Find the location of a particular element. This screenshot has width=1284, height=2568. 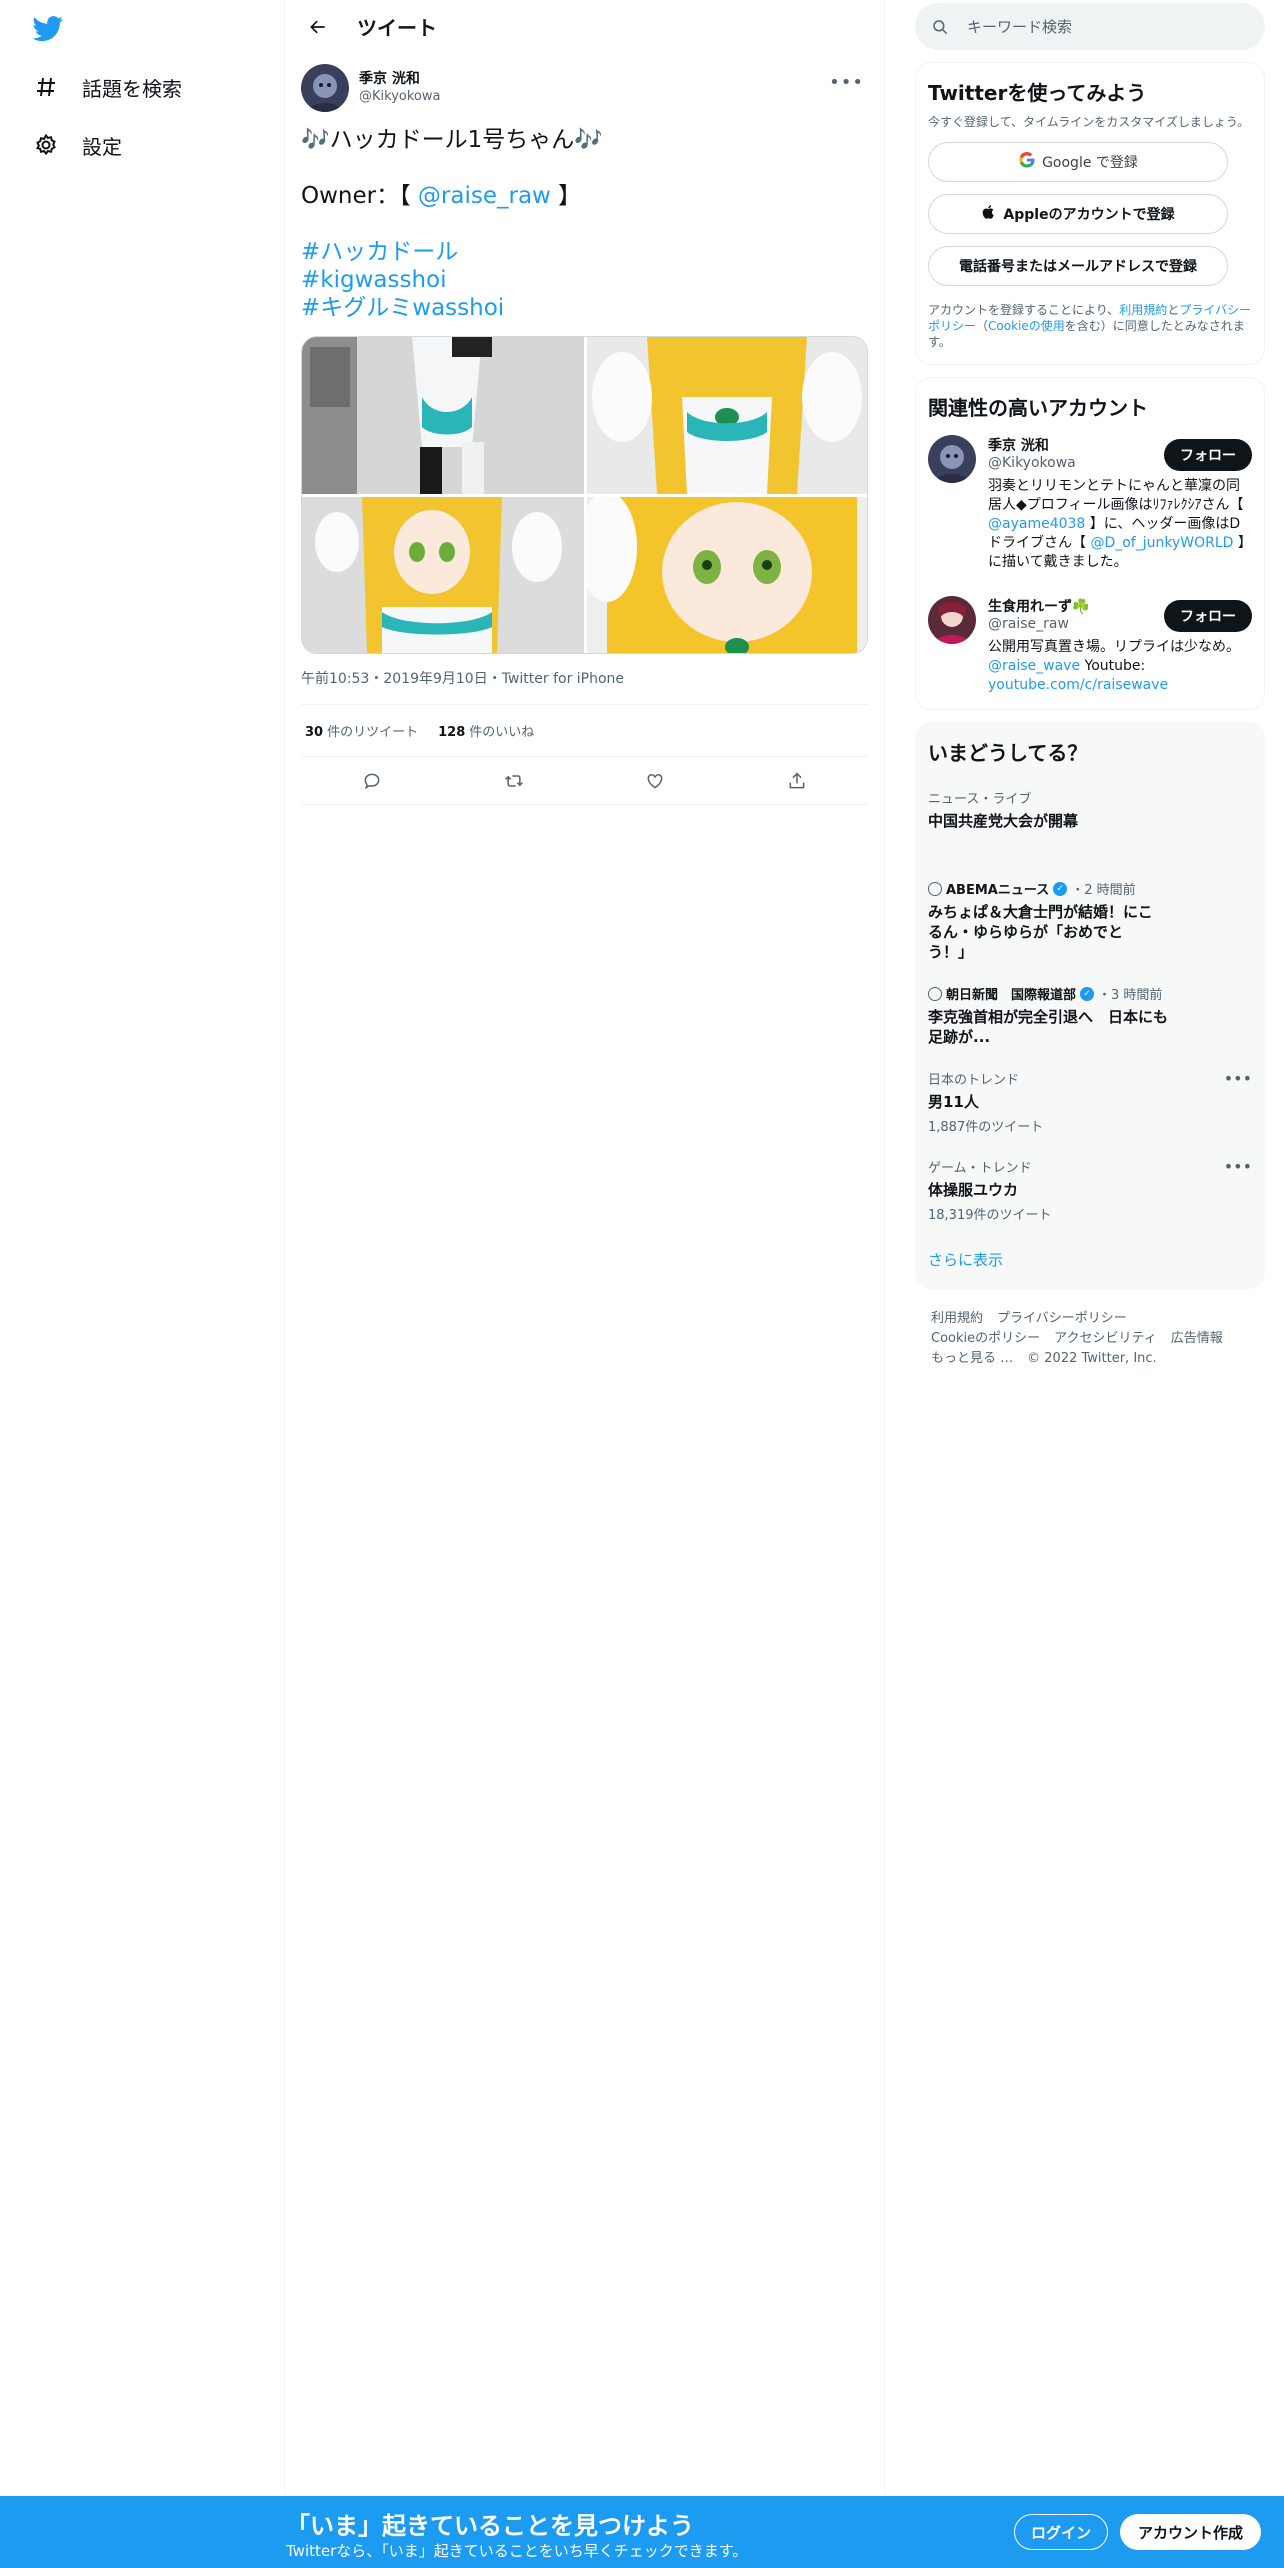

google-icon is located at coordinates (1027, 162).